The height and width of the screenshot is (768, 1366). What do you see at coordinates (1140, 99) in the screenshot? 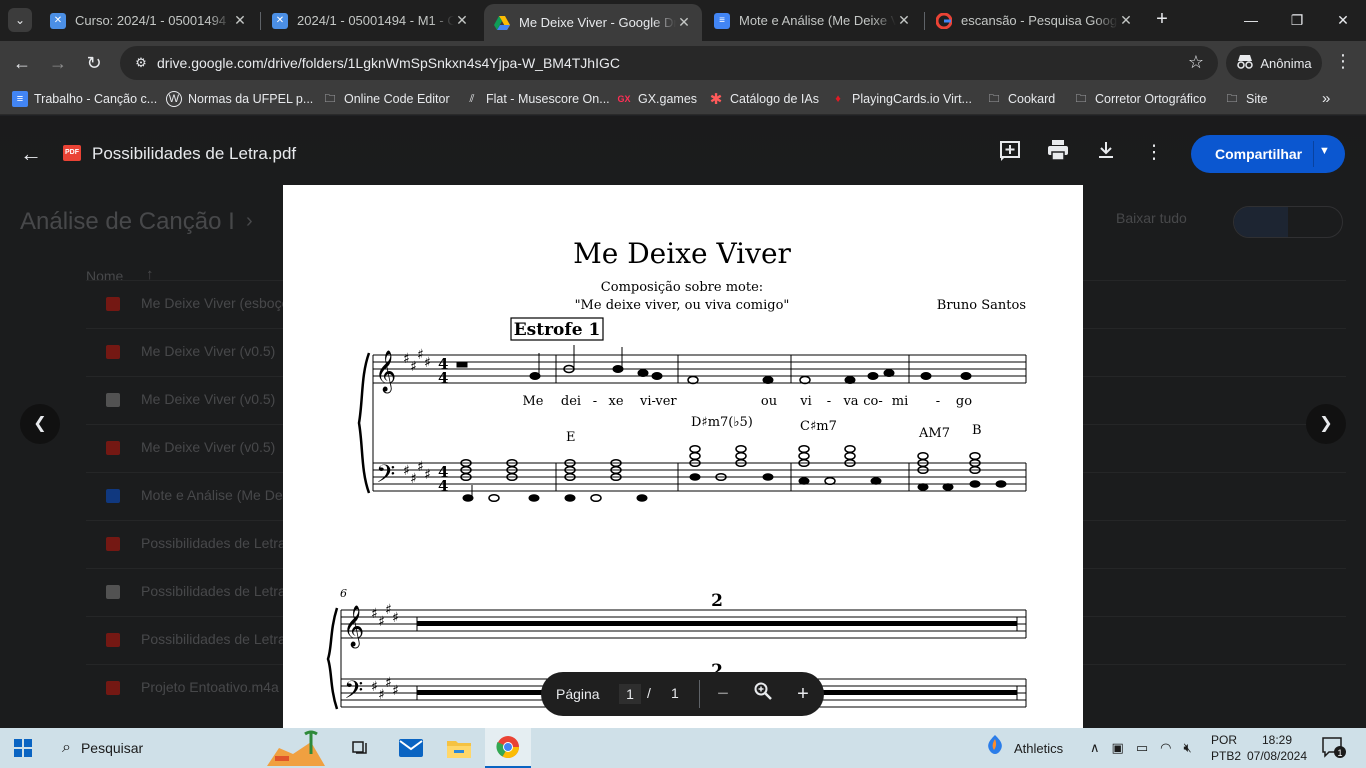
I see `bookmark-item: 🗀 Corretor Ortográfico` at bounding box center [1140, 99].